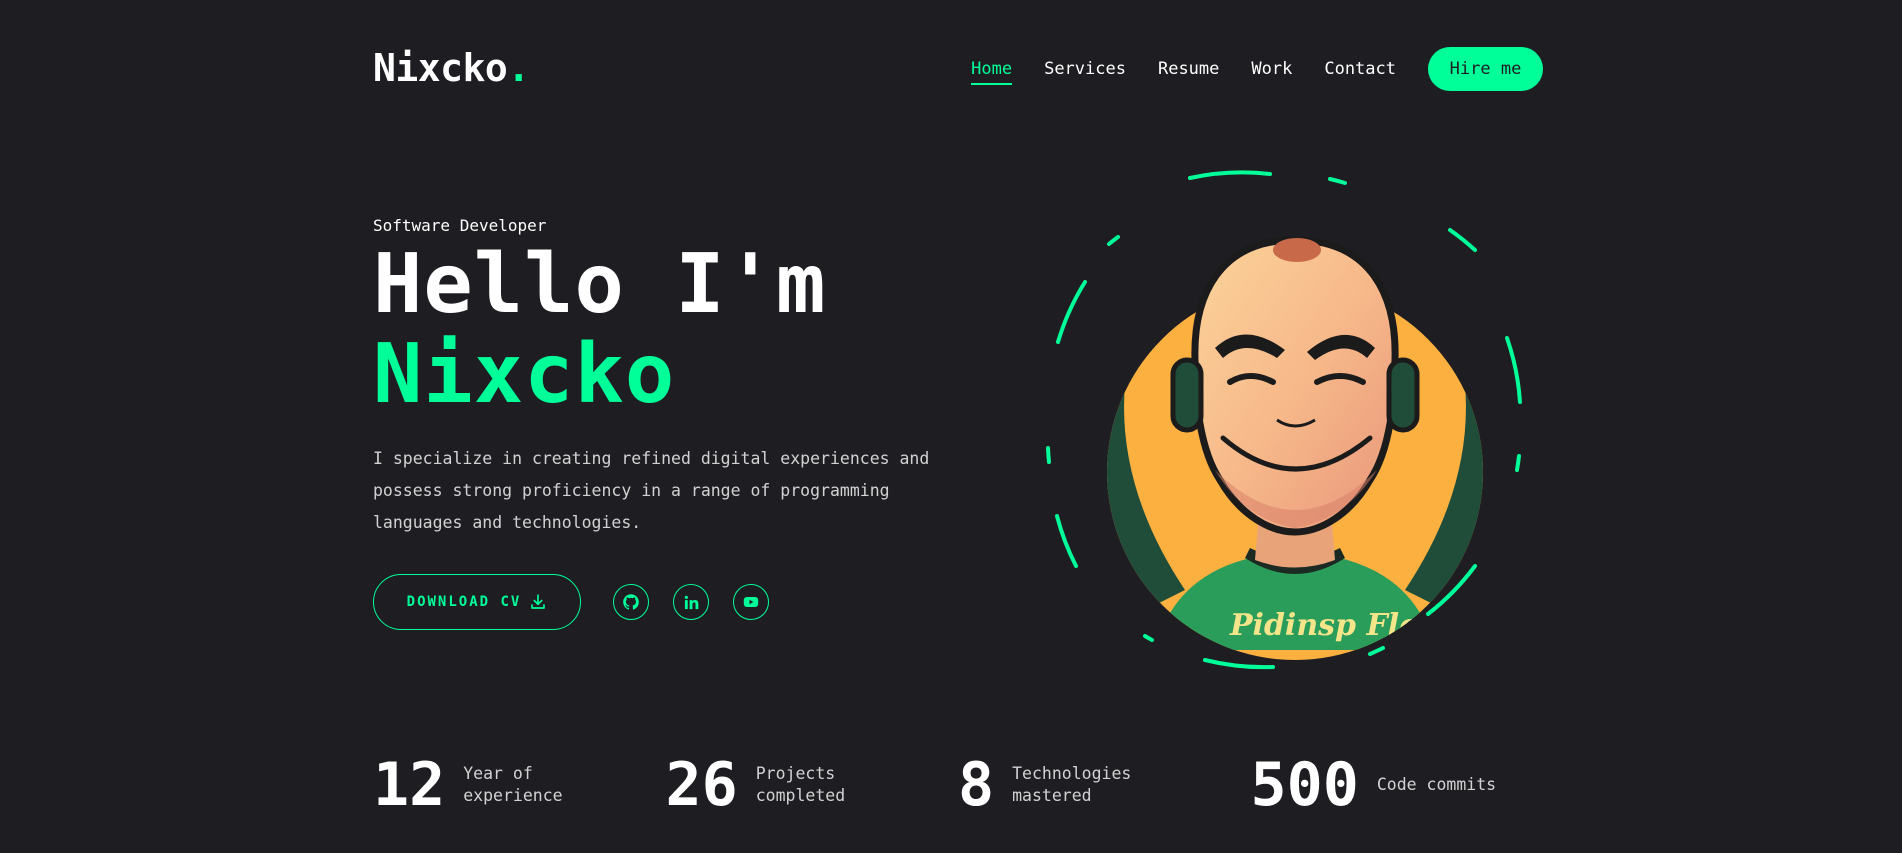 The width and height of the screenshot is (1902, 853). What do you see at coordinates (1304, 785) in the screenshot?
I see `stat-number: 500` at bounding box center [1304, 785].